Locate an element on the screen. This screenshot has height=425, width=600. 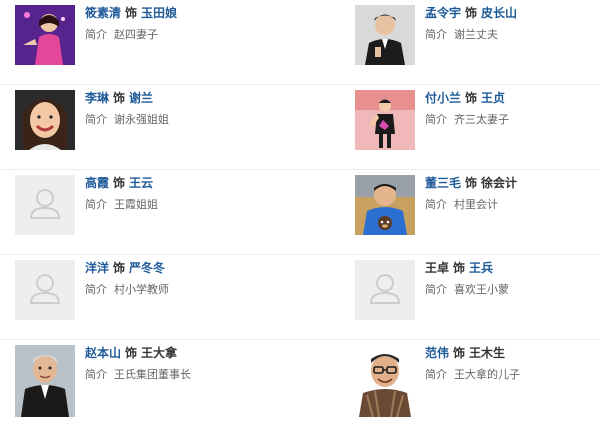
intro-text: 王大拿的儿子 is located at coordinates (487, 374).